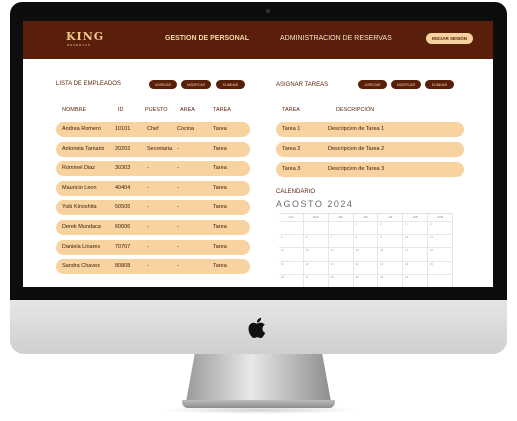  What do you see at coordinates (79, 207) in the screenshot?
I see `employee-cell-nombre: Yuki Kinoshita` at bounding box center [79, 207].